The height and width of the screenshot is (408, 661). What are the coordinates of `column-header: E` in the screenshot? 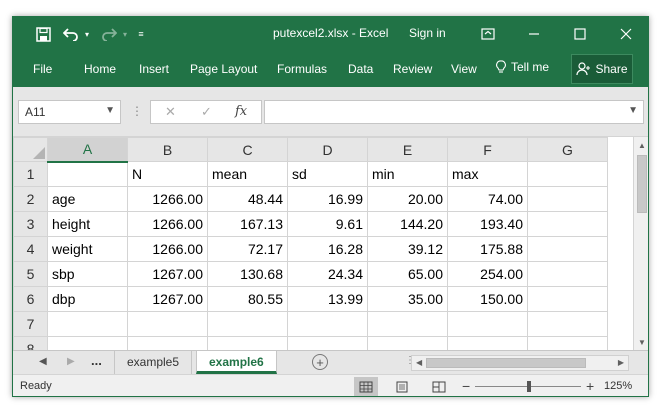 It's located at (407, 149).